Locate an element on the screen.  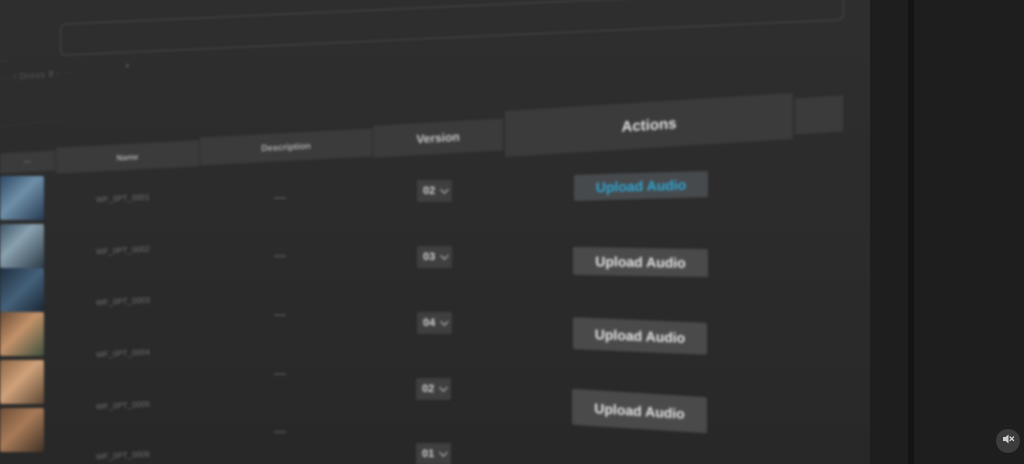
version-value: 03 is located at coordinates (429, 257).